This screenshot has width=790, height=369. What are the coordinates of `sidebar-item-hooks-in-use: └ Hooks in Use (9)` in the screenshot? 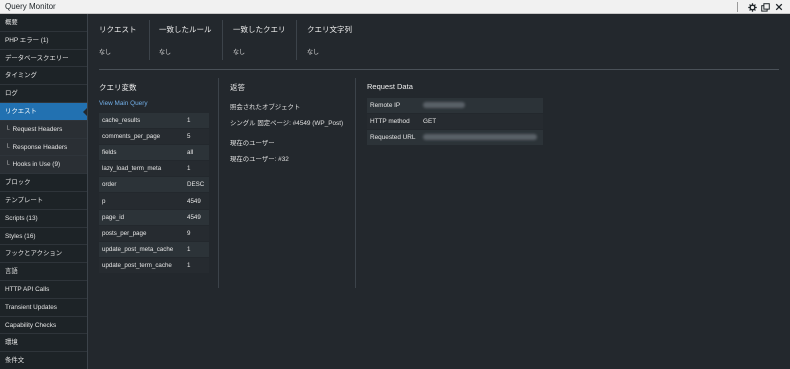 It's located at (43, 165).